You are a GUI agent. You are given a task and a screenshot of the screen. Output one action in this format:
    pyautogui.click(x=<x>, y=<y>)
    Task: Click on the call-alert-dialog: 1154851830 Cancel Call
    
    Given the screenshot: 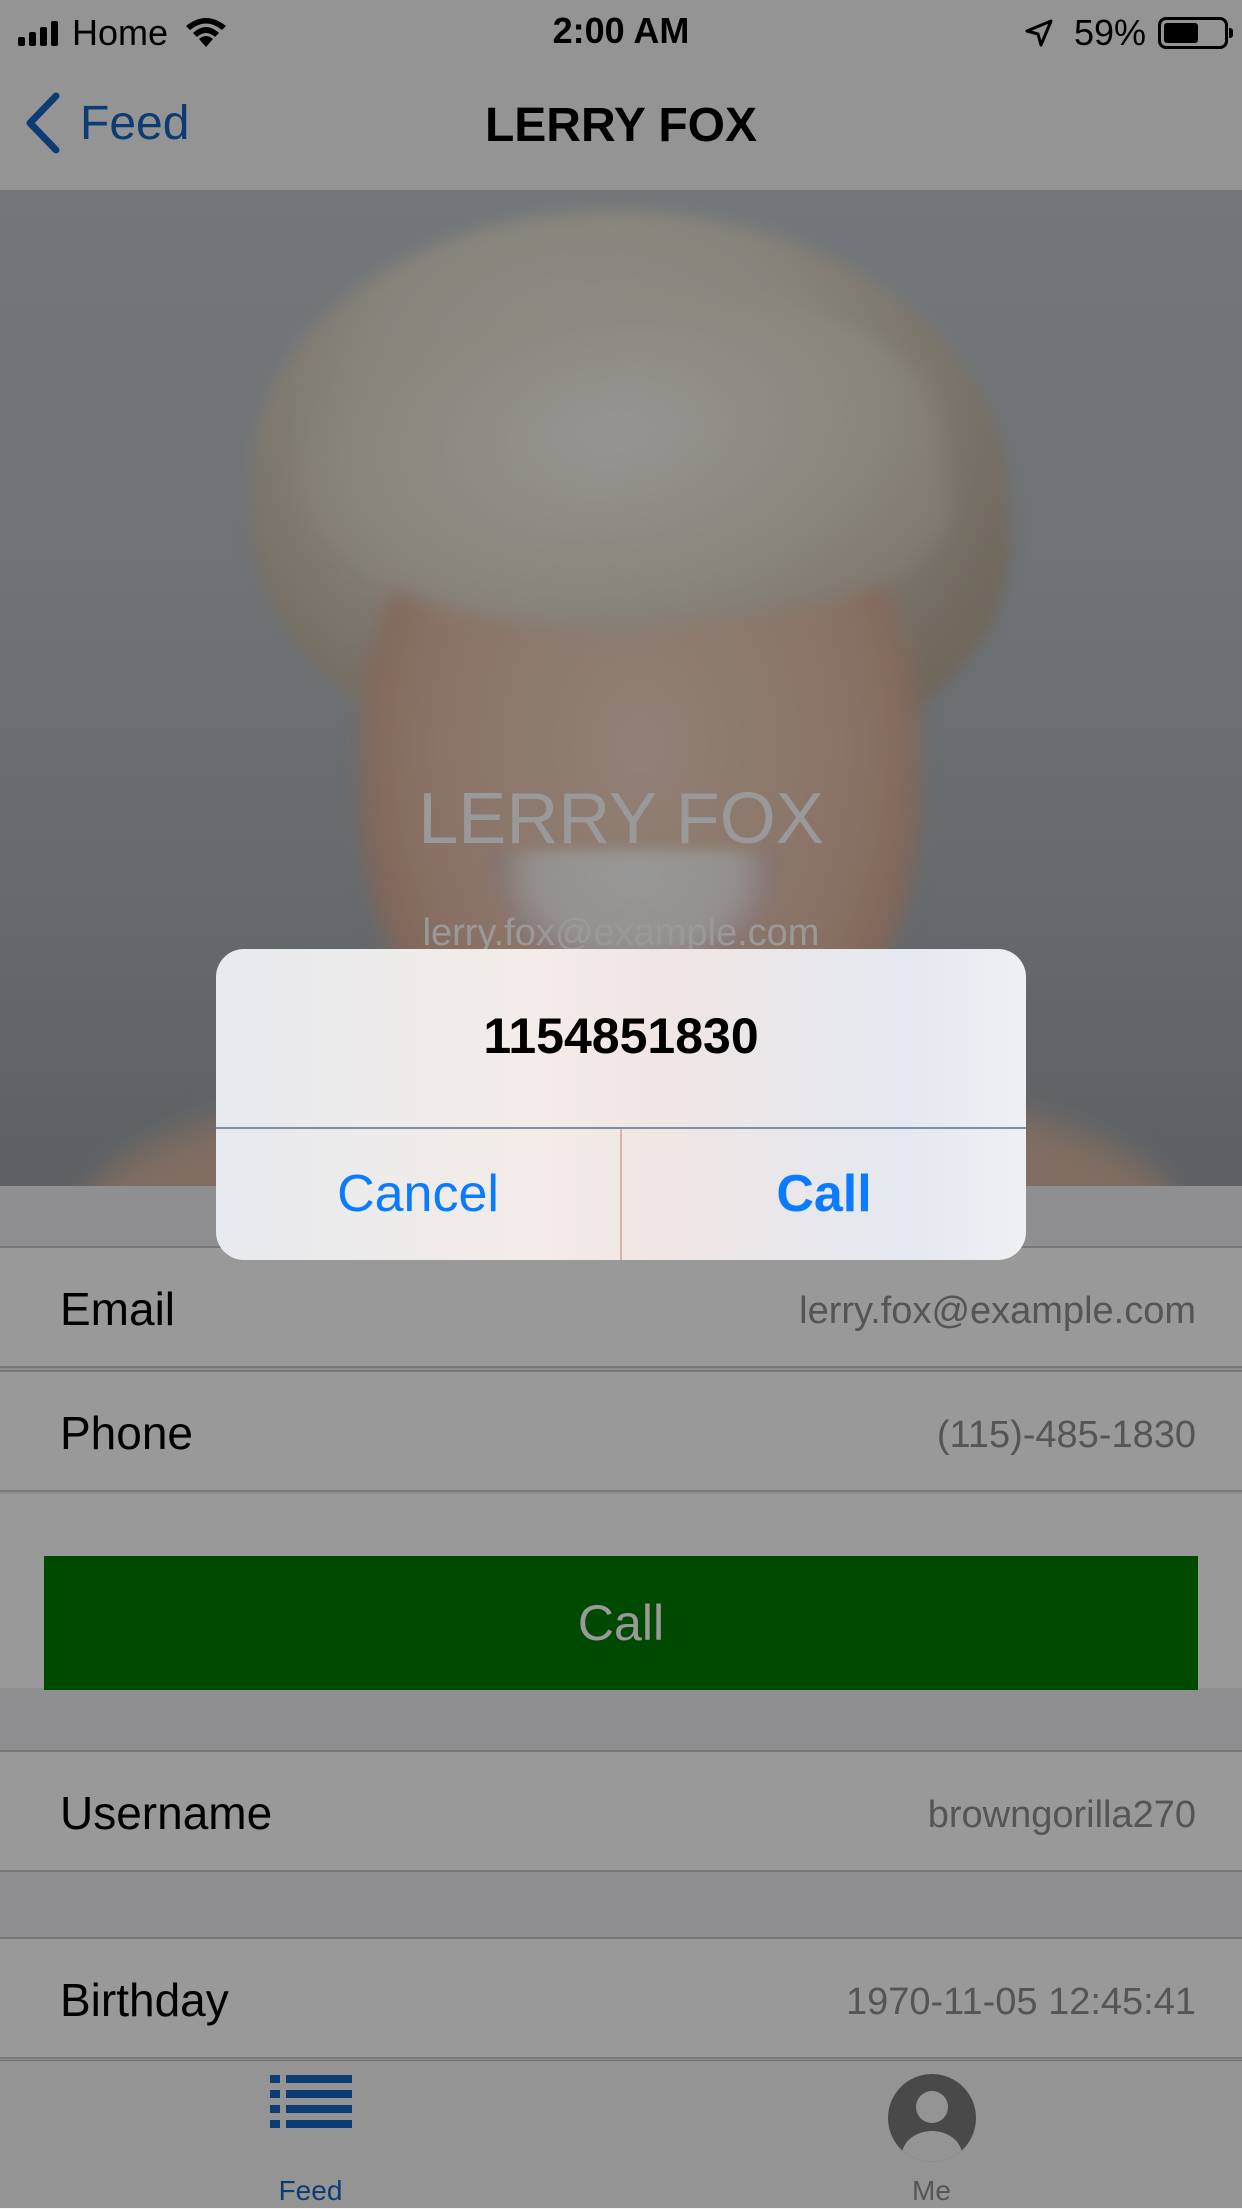 What is the action you would take?
    pyautogui.click(x=621, y=1104)
    